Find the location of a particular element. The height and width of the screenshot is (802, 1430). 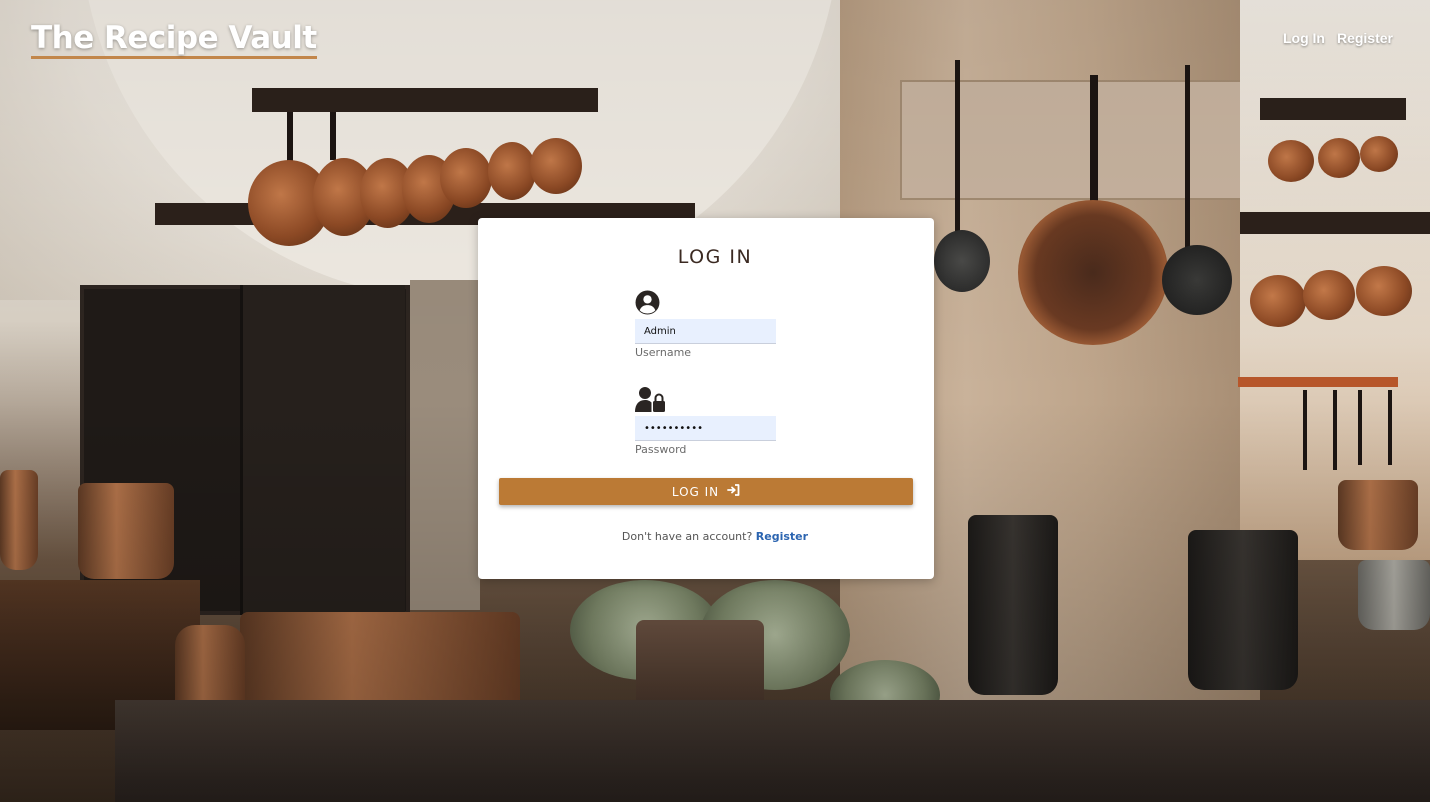

sign-in-icon is located at coordinates (733, 491).